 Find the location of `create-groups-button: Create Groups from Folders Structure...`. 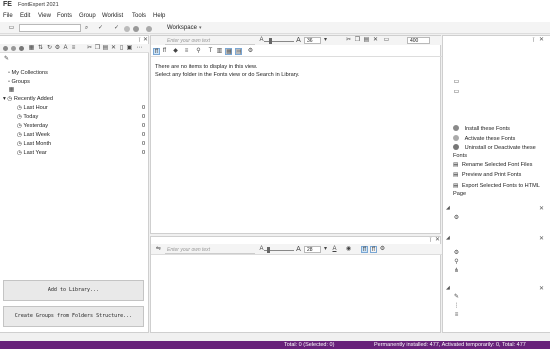

create-groups-button: Create Groups from Folders Structure... is located at coordinates (73, 316).